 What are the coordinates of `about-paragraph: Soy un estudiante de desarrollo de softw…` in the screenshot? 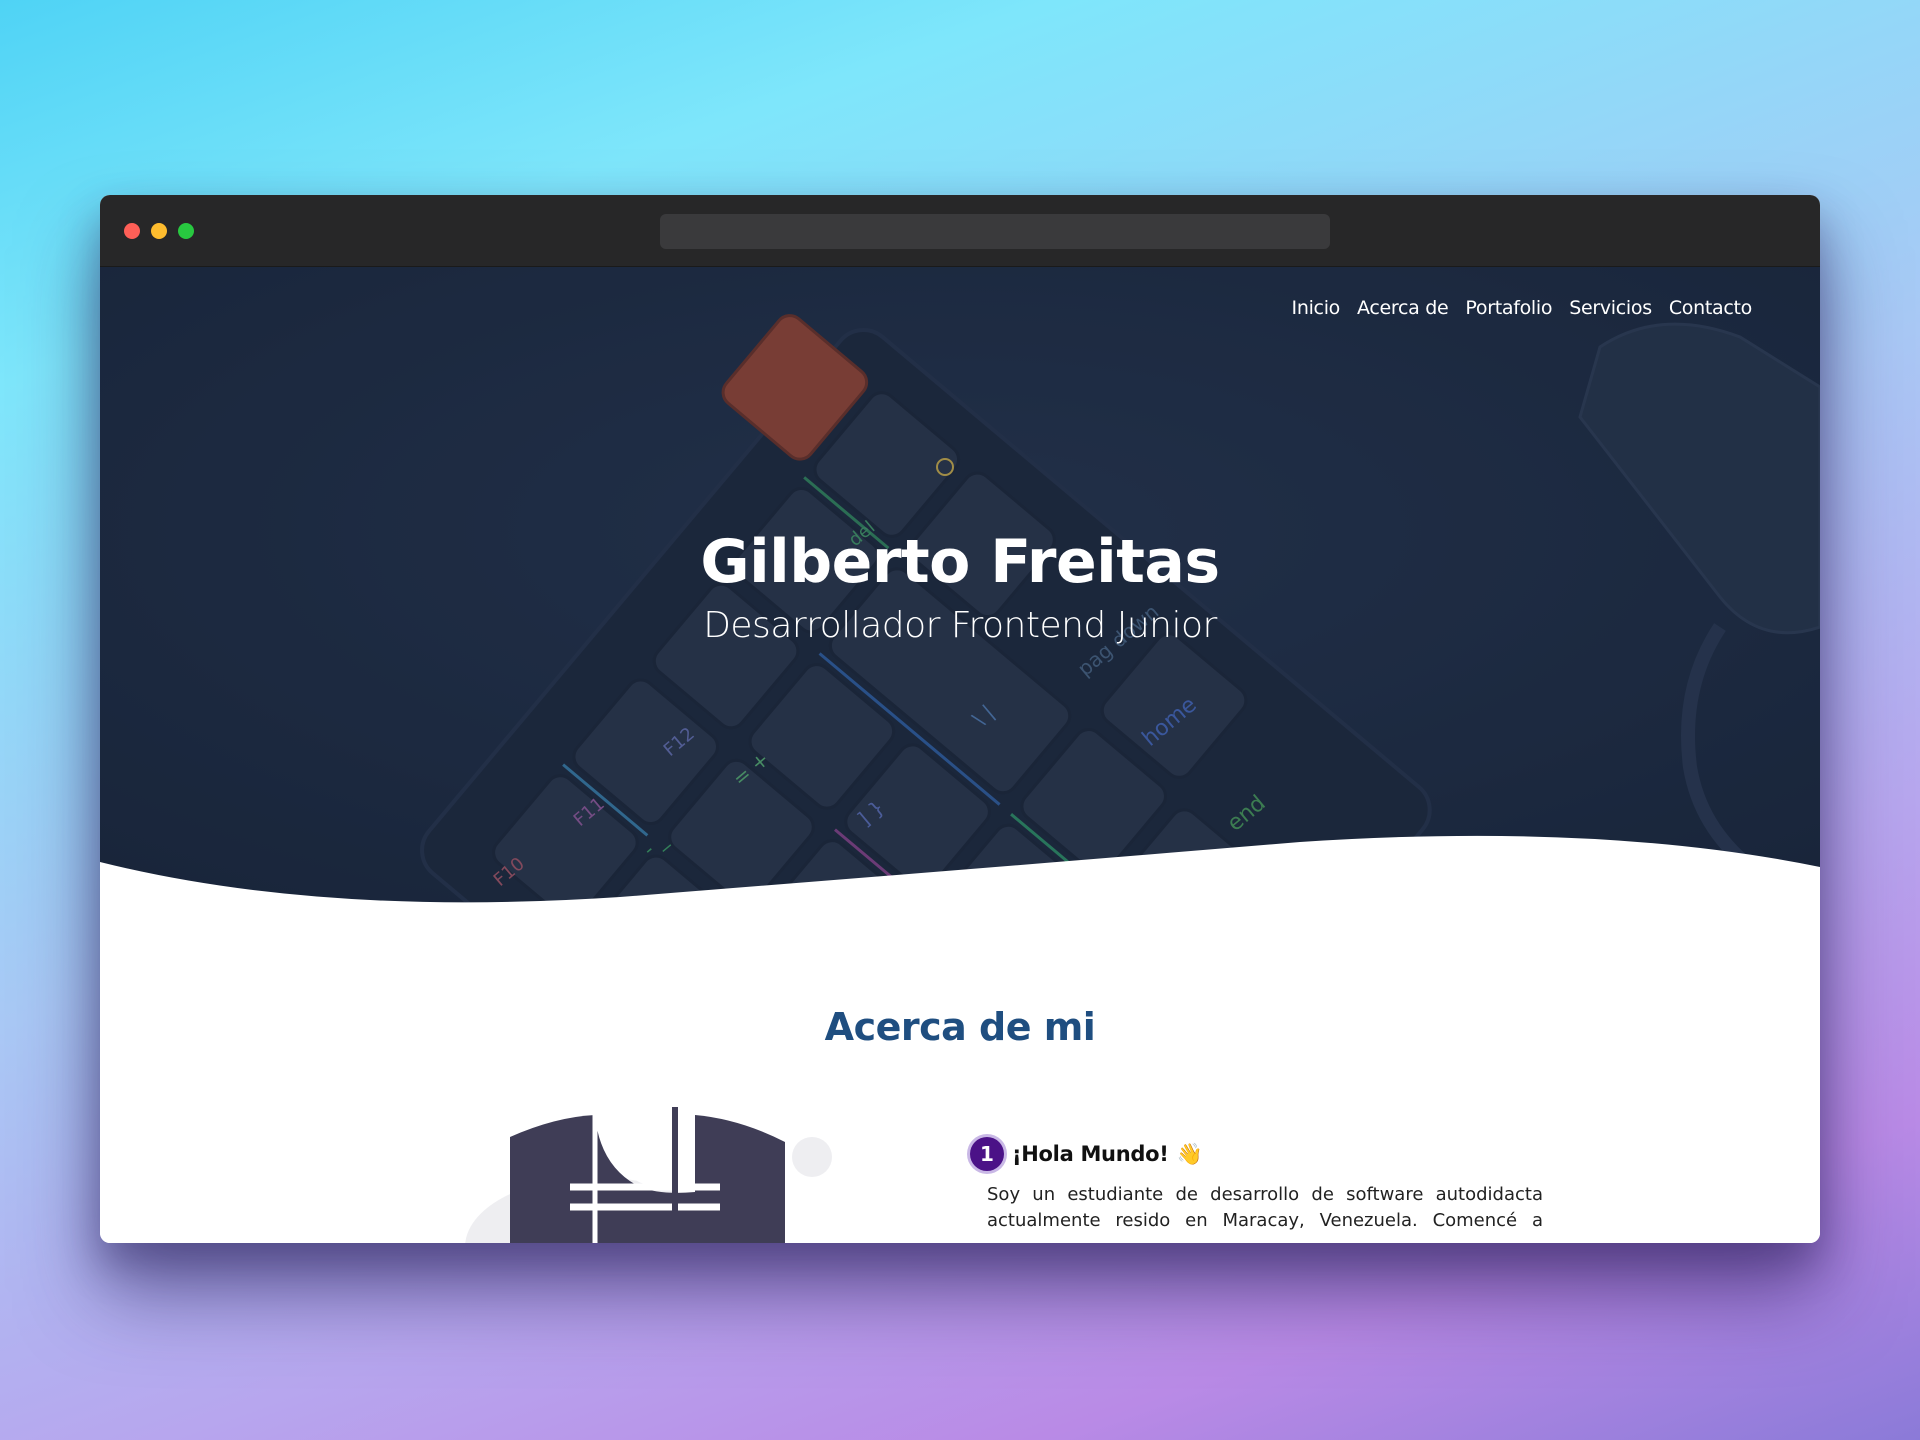 It's located at (1265, 1207).